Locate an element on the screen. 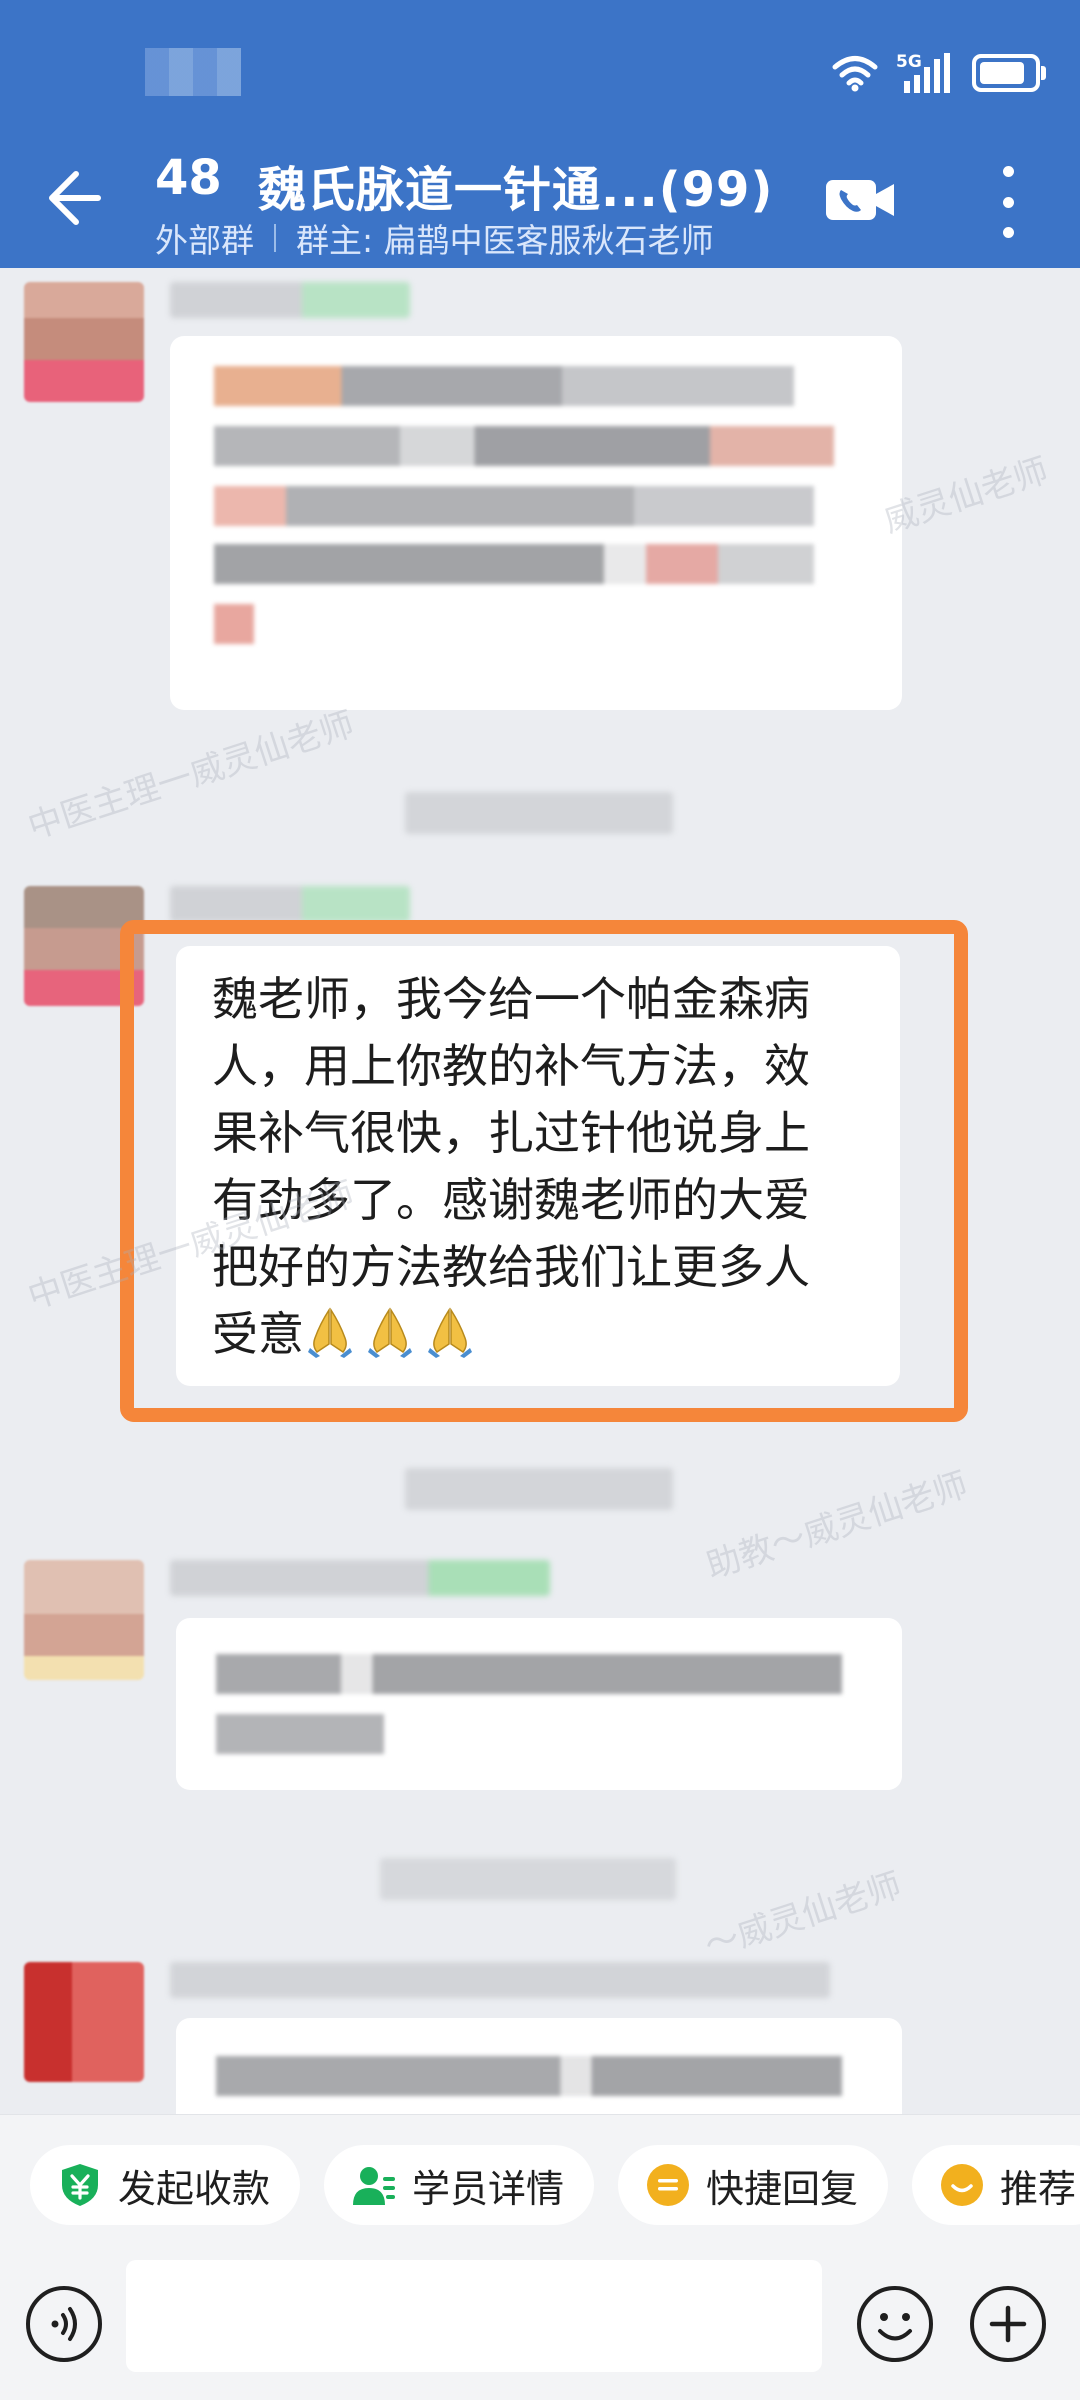 The width and height of the screenshot is (1080, 2400). chip-label: 学员详情 is located at coordinates (488, 2188).